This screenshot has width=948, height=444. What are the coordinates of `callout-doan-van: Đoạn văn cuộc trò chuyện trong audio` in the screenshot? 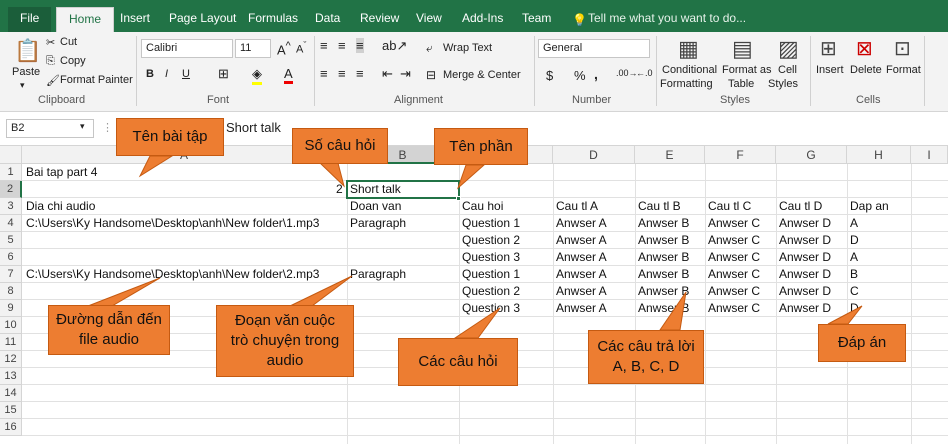 It's located at (285, 341).